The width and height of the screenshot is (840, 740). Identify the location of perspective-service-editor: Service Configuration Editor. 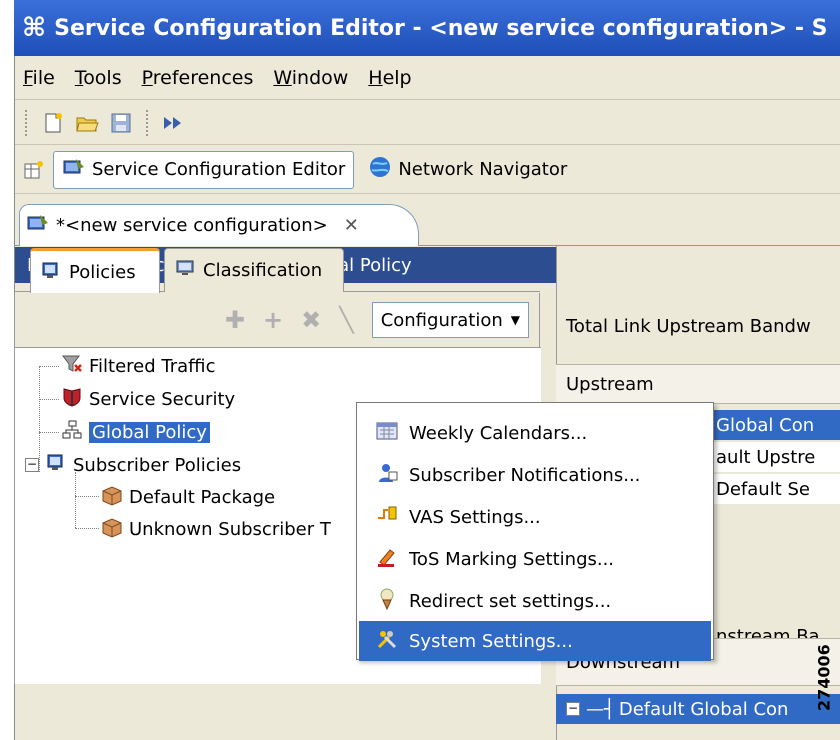
(204, 169).